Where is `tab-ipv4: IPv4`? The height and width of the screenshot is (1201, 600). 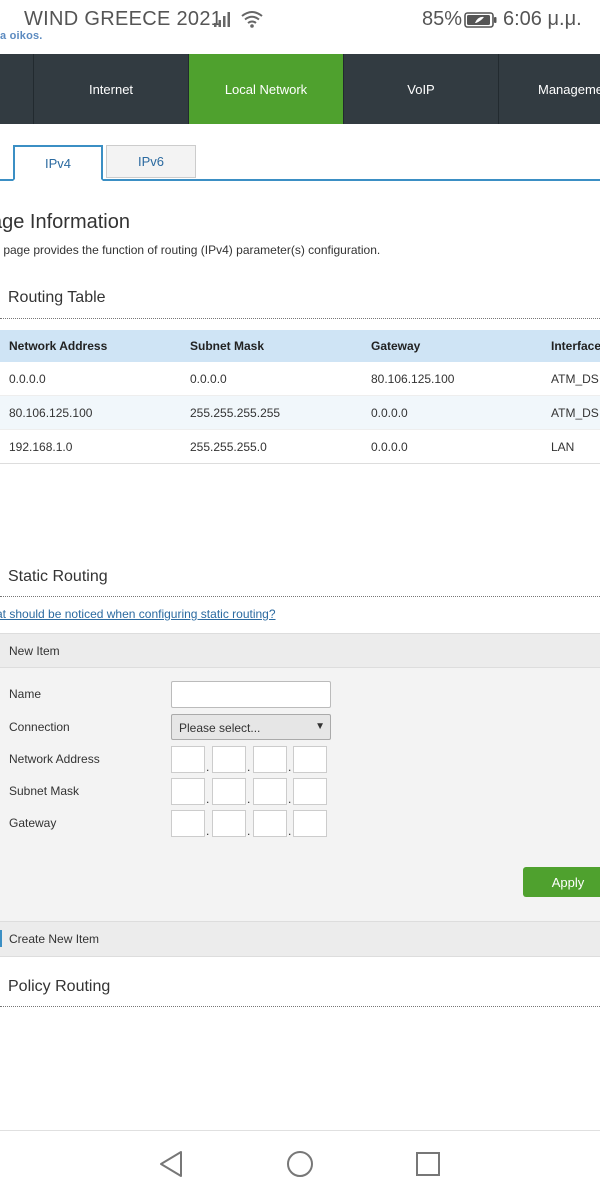
tab-ipv4: IPv4 is located at coordinates (58, 163).